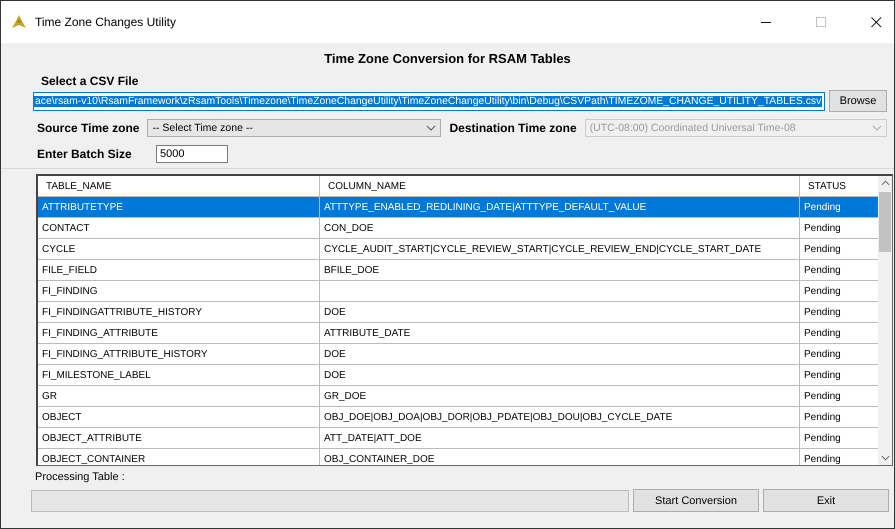  What do you see at coordinates (179, 249) in the screenshot?
I see `table-cell: CYCLE` at bounding box center [179, 249].